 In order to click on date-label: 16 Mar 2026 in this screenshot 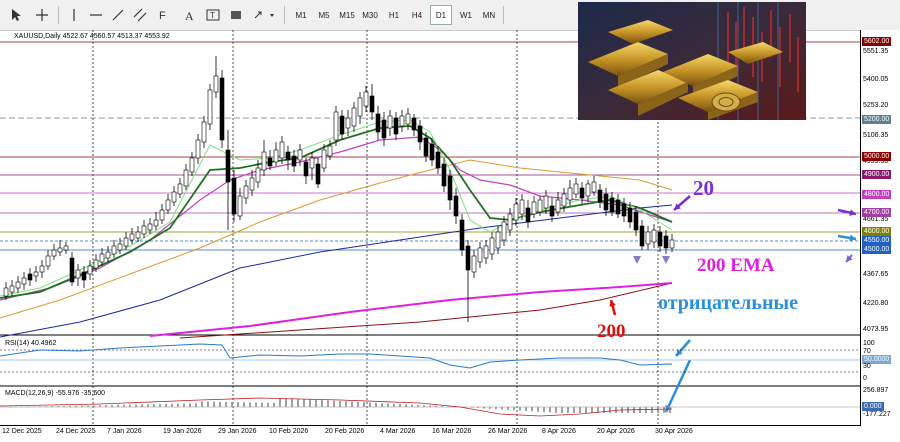, I will do `click(452, 431)`.